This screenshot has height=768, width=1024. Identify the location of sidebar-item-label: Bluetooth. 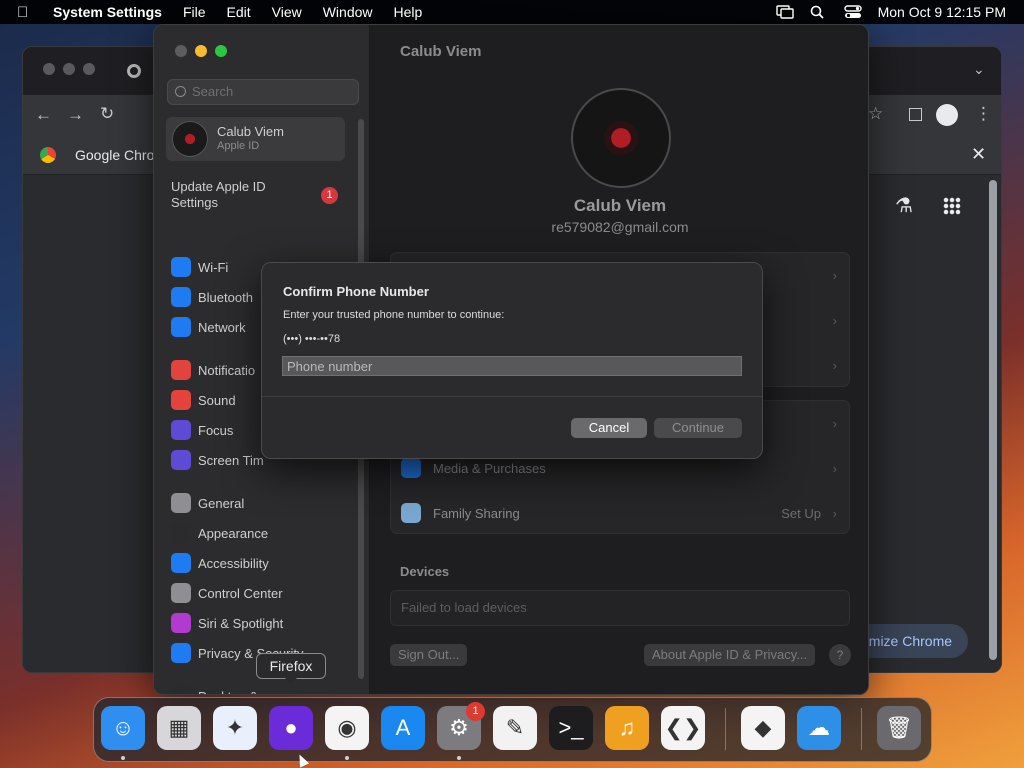
(225, 297).